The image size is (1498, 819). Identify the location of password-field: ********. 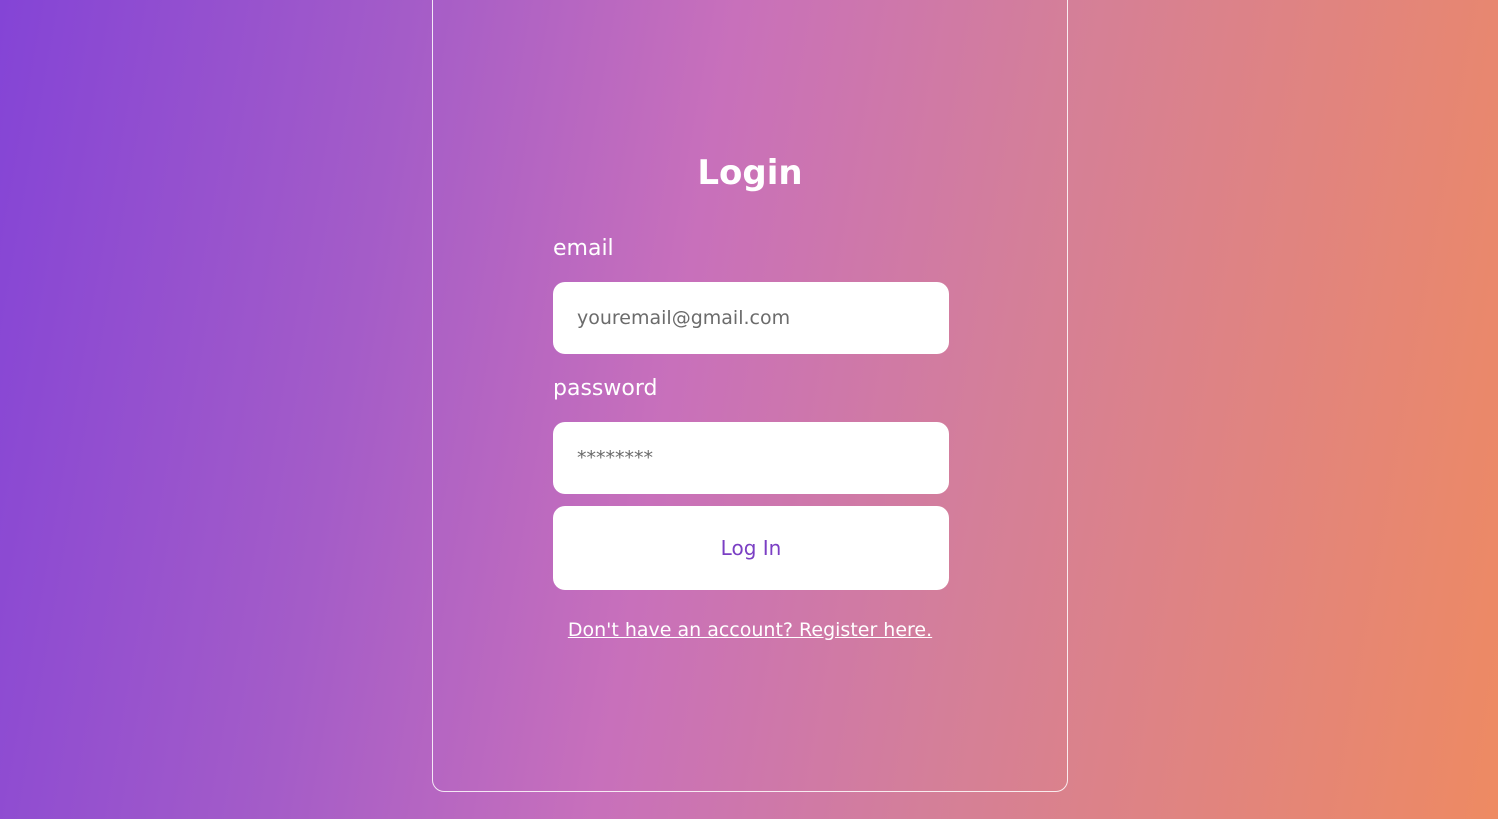
(751, 458).